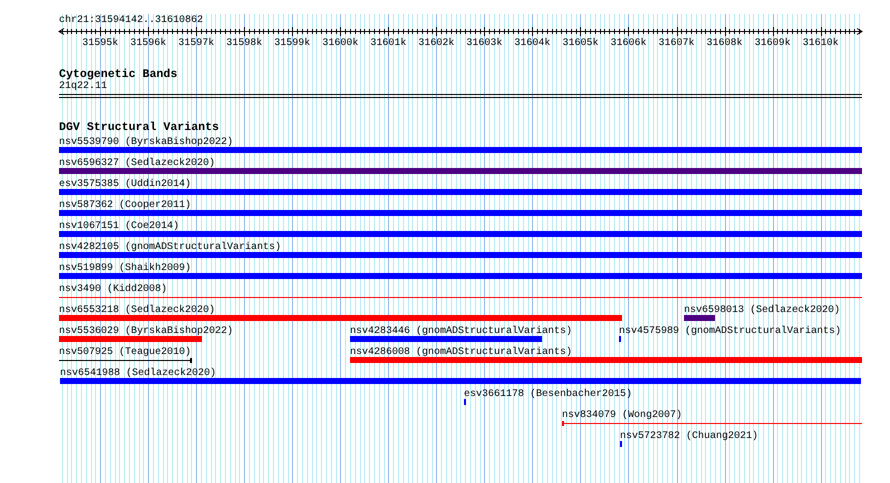 The image size is (890, 483). What do you see at coordinates (125, 205) in the screenshot?
I see `variant-label: nsv587362 (Cooper2011)` at bounding box center [125, 205].